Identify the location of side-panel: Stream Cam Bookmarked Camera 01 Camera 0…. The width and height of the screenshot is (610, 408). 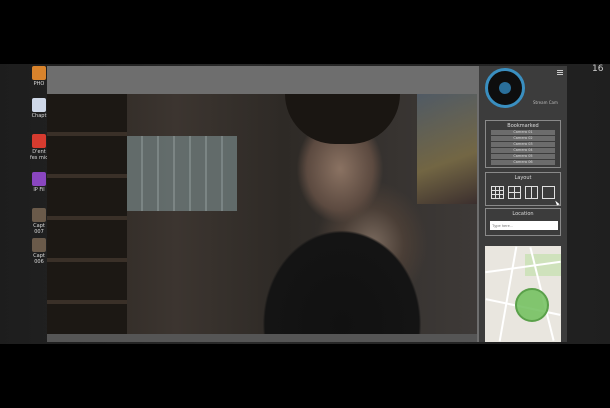
(523, 204).